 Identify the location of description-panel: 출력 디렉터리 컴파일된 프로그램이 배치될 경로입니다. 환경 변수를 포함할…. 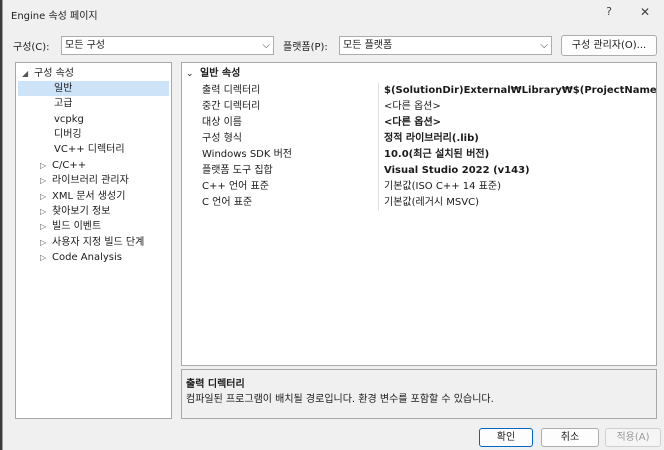
(419, 394).